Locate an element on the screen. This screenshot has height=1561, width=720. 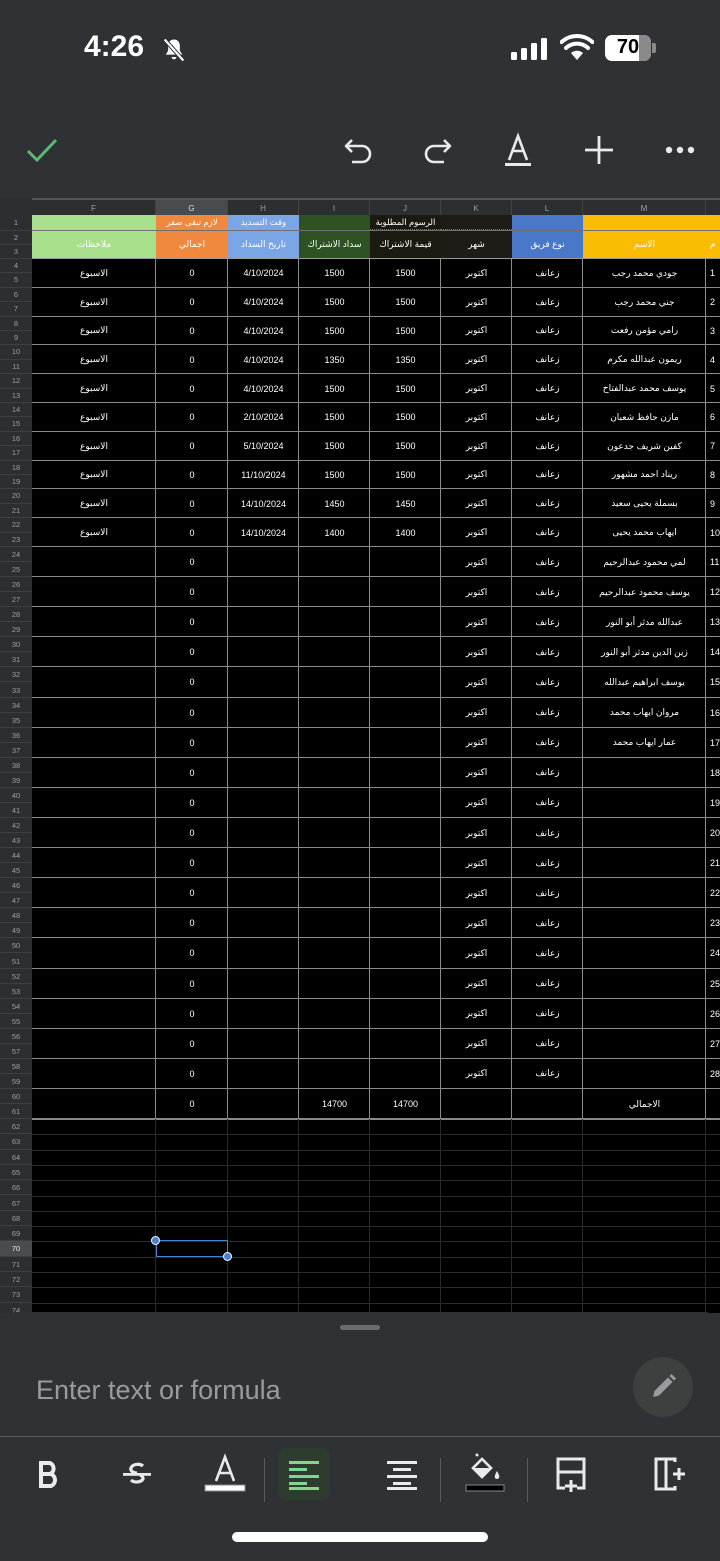
cell-m52 is located at coordinates (644, 984).